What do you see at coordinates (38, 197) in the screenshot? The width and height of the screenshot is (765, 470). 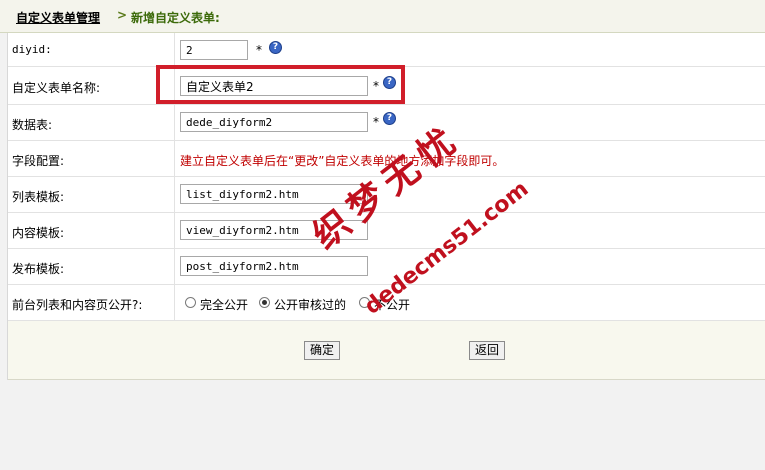 I see `list-template-label: 列表模板:` at bounding box center [38, 197].